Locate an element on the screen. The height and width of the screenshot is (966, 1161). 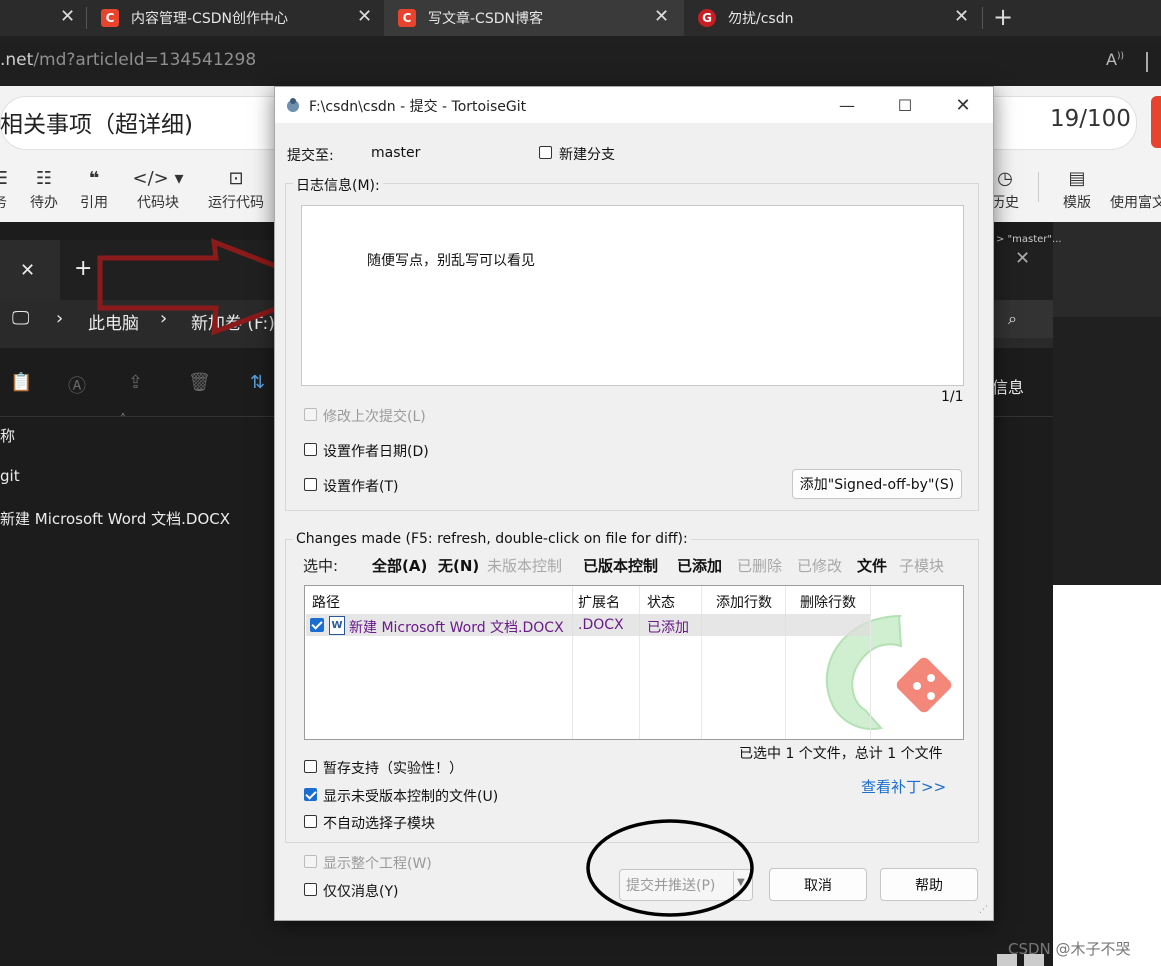
paste-icon: 📋 is located at coordinates (21, 382).